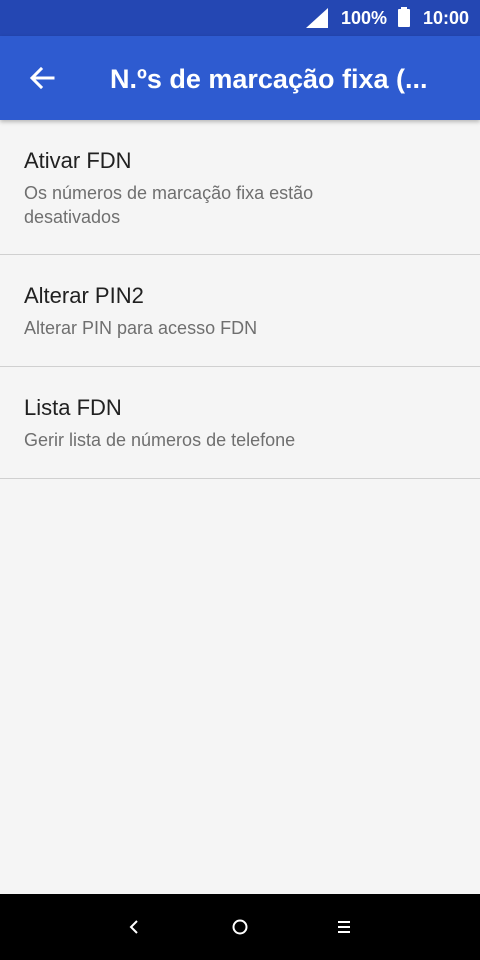 Image resolution: width=480 pixels, height=960 pixels. What do you see at coordinates (160, 440) in the screenshot?
I see `setting-summary: Gerir lista de números de telefone` at bounding box center [160, 440].